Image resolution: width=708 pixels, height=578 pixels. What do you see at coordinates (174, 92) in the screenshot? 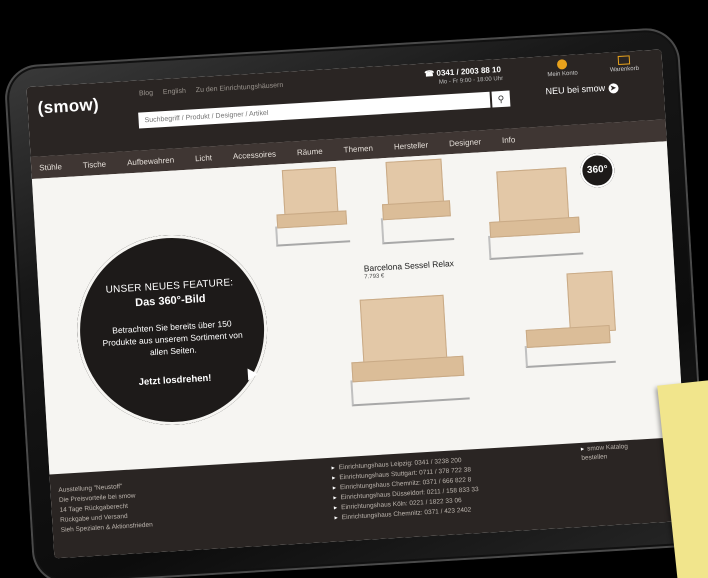
I see `english-link: English` at bounding box center [174, 92].